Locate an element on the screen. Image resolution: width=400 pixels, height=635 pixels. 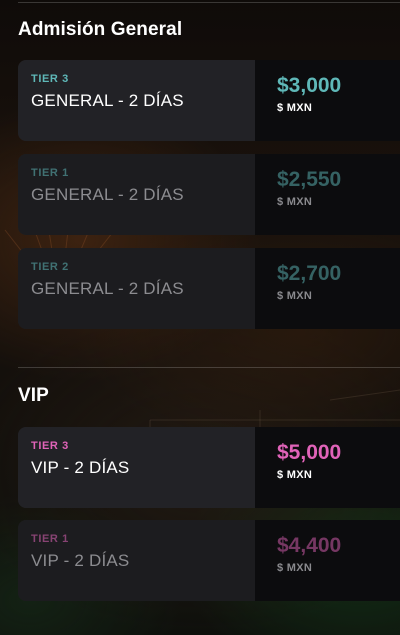
section-title-vip: VIP is located at coordinates (33, 395).